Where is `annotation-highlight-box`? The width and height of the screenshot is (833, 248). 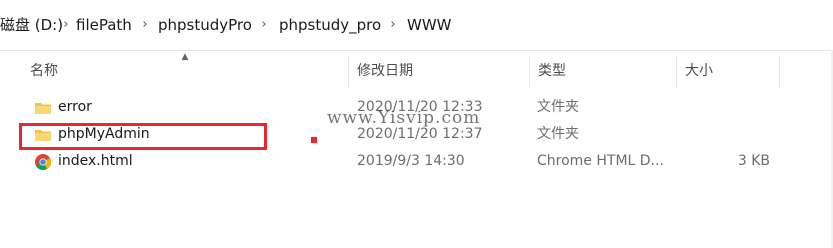 annotation-highlight-box is located at coordinates (143, 136).